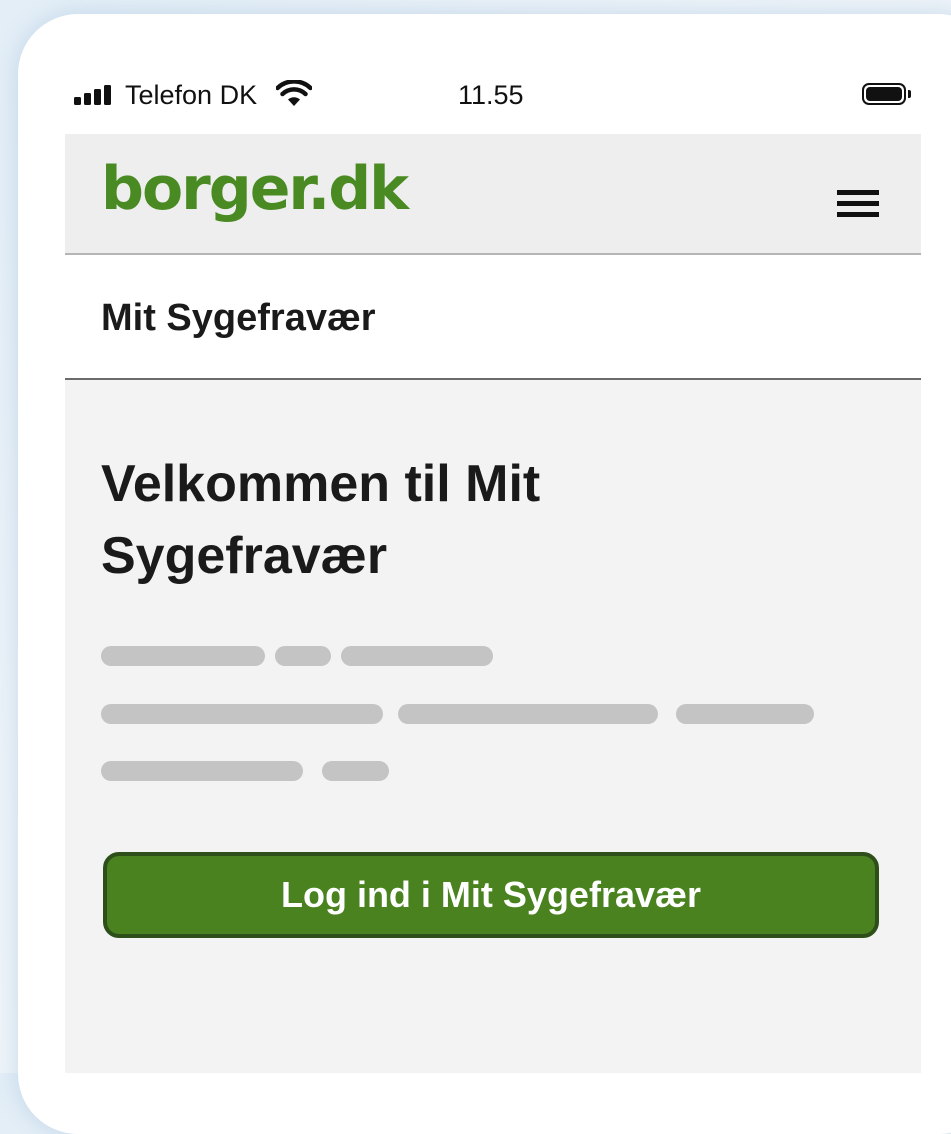 Image resolution: width=951 pixels, height=1134 pixels. Describe the element at coordinates (321, 520) in the screenshot. I see `welcome-heading: Velkommen til Mit Sygefravær` at that location.